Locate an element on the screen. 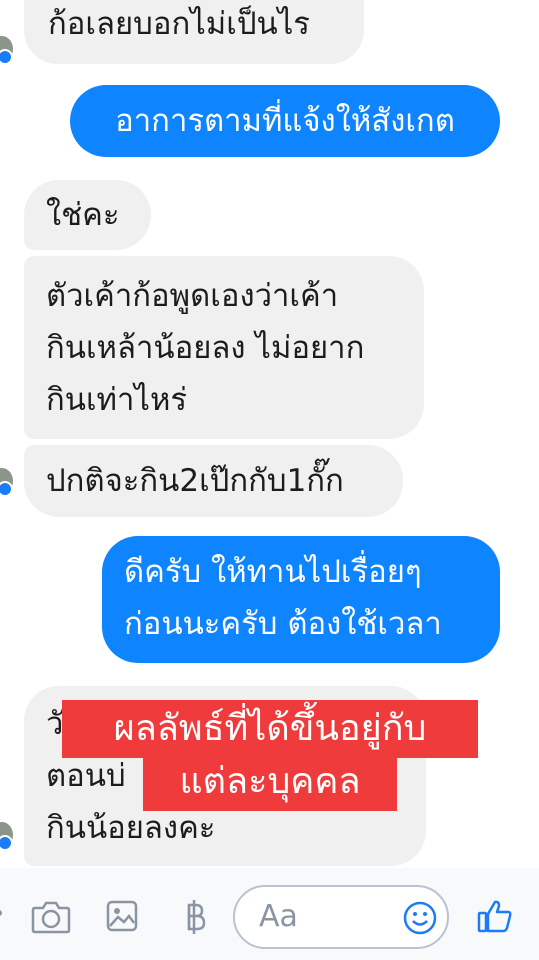 The image size is (539, 960). message-bubble-incoming: ปกติจะกิน2เป๊กกับ1กั๊ก is located at coordinates (213, 481).